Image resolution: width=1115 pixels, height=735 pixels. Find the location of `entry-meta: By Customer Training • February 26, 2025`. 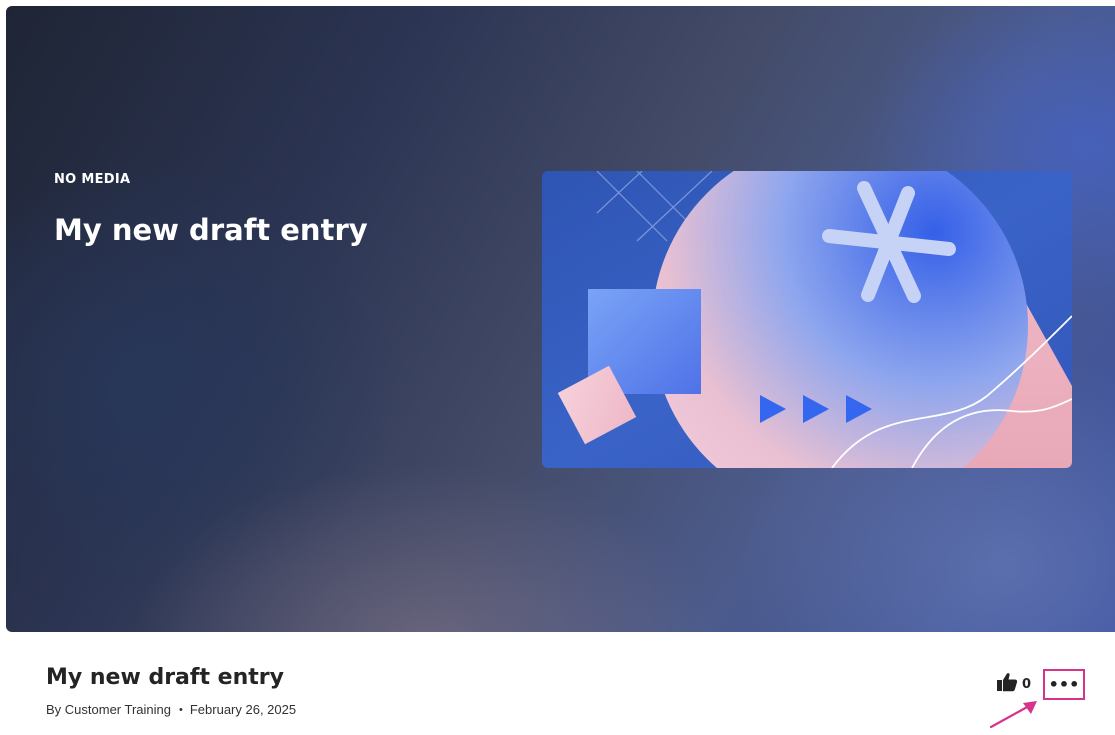

entry-meta: By Customer Training • February 26, 2025 is located at coordinates (171, 709).